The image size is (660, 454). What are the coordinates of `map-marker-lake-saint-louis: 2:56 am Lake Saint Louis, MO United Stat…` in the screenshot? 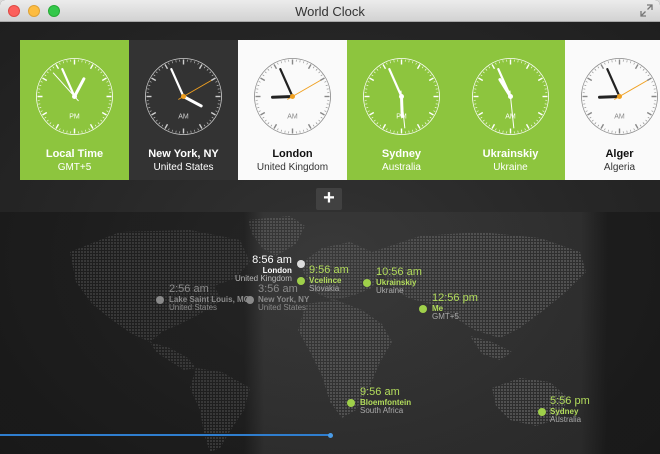 It's located at (203, 297).